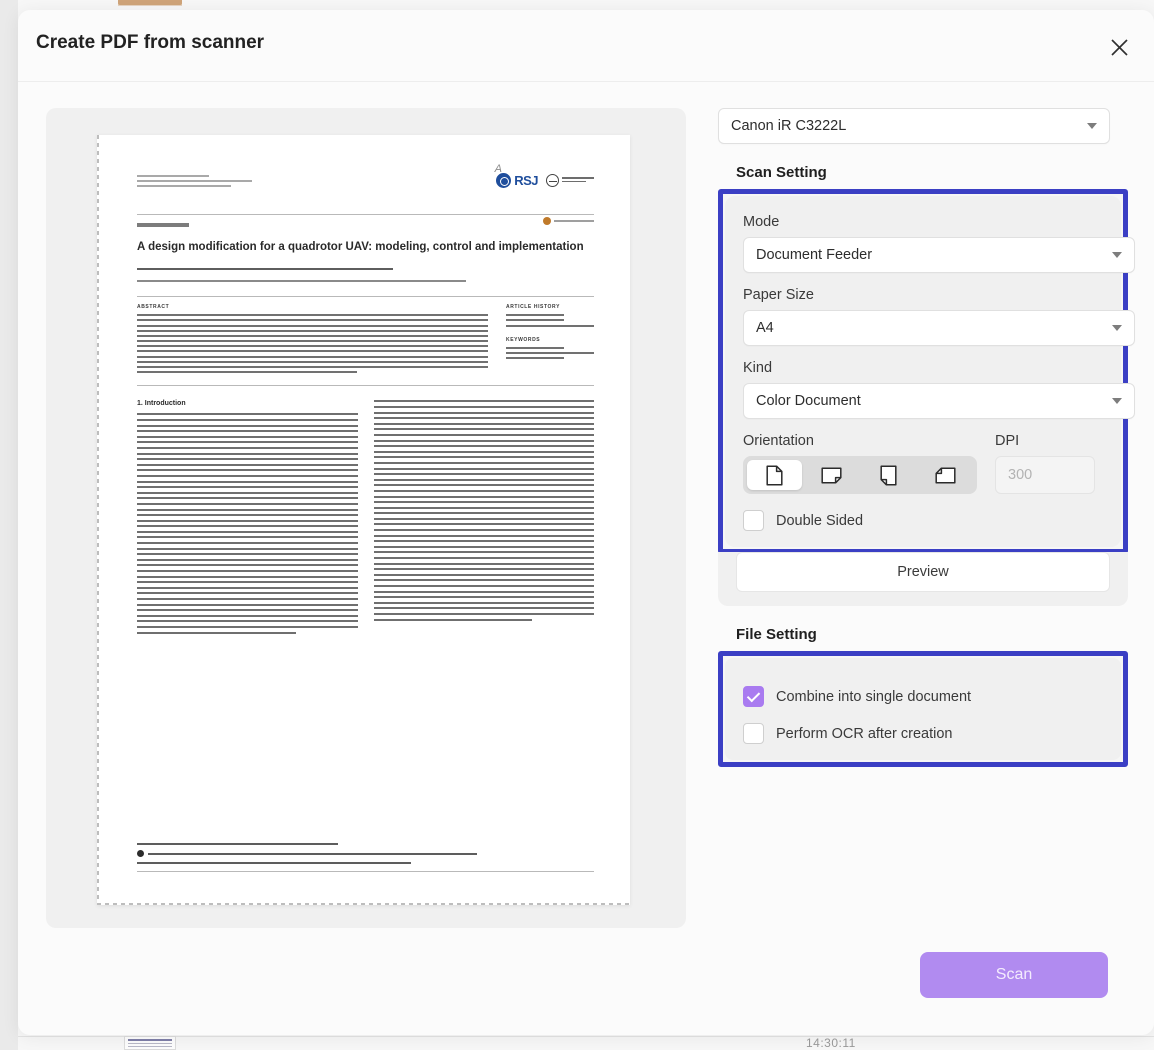 The image size is (1154, 1050). What do you see at coordinates (365, 192) in the screenshot?
I see `document-masthead: RSJ` at bounding box center [365, 192].